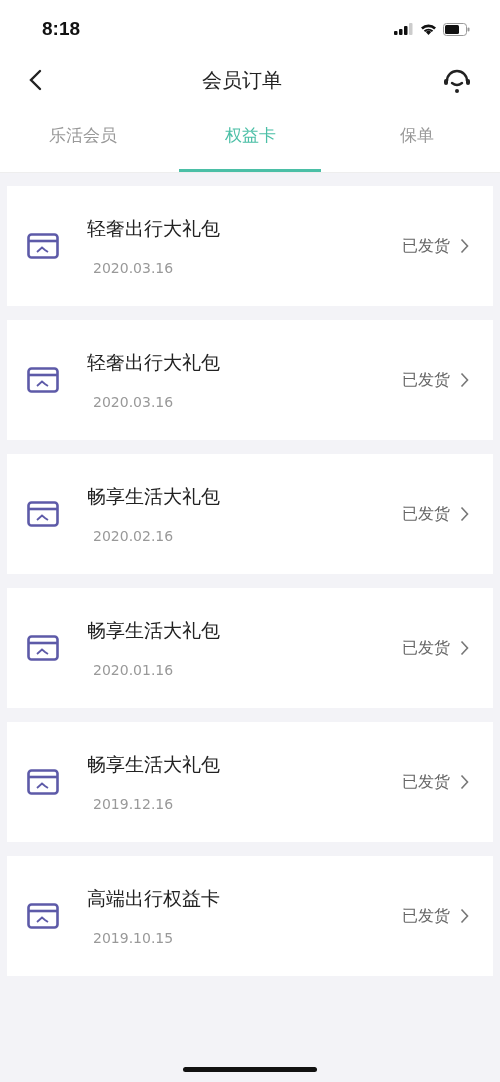 This screenshot has height=1082, width=500. I want to click on order-date: 2019.12.16, so click(133, 804).